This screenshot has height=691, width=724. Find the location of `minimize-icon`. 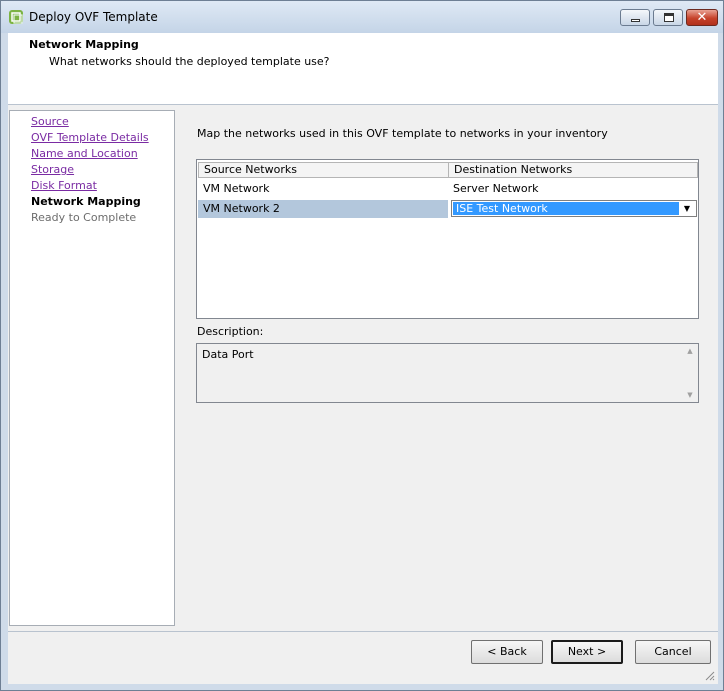

minimize-icon is located at coordinates (635, 20).